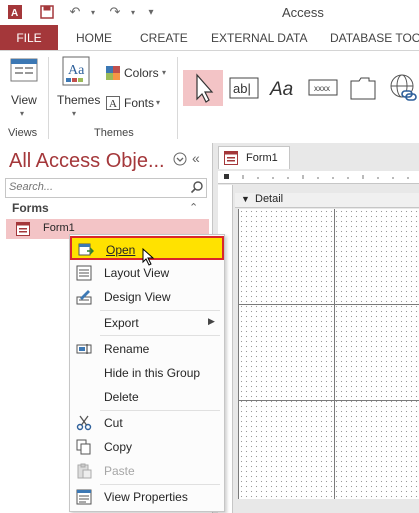 The width and height of the screenshot is (419, 513). Describe the element at coordinates (74, 113) in the screenshot. I see `themes-dropdown-icon: ▾` at that location.